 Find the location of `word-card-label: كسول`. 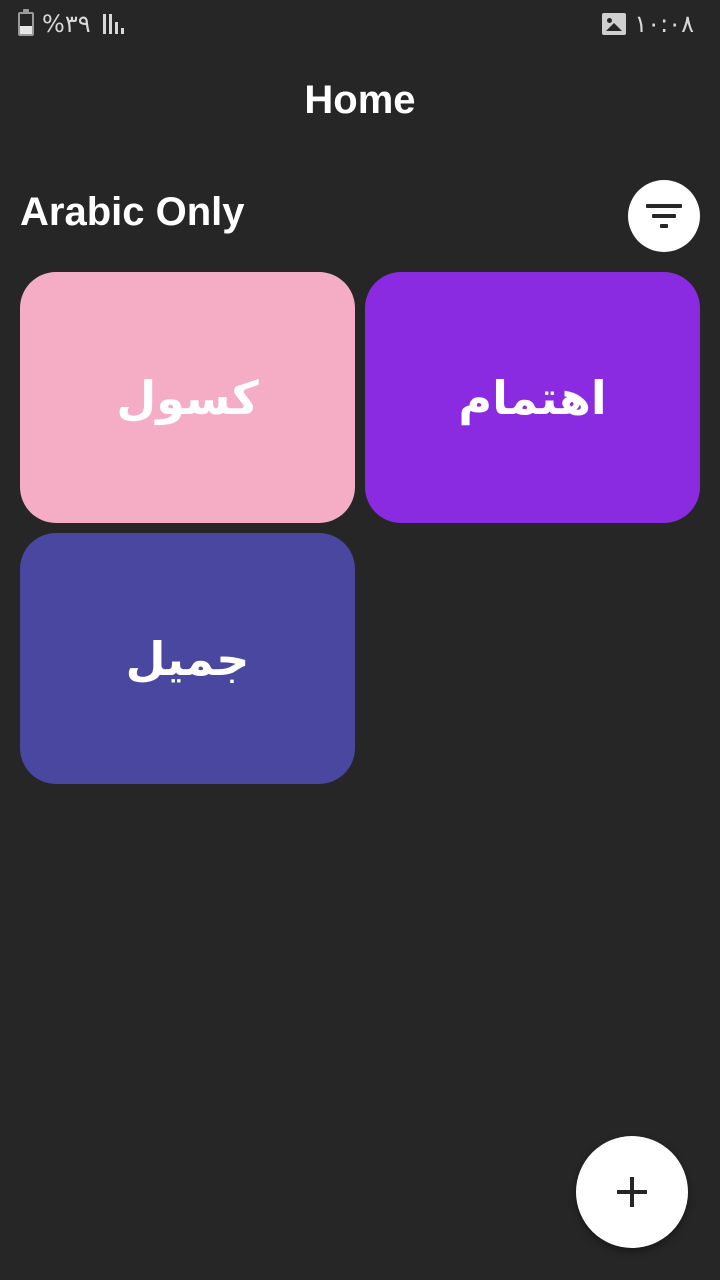

word-card-label: كسول is located at coordinates (187, 397).